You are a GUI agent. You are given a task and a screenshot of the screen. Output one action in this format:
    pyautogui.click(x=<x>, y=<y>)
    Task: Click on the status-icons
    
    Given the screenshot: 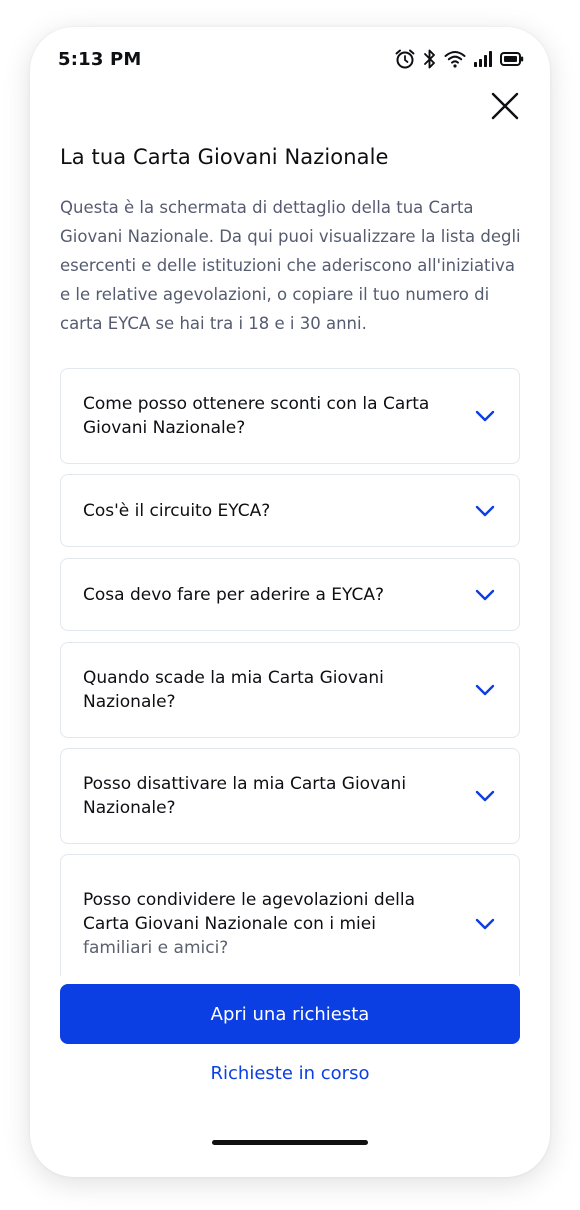 What is the action you would take?
    pyautogui.click(x=459, y=59)
    